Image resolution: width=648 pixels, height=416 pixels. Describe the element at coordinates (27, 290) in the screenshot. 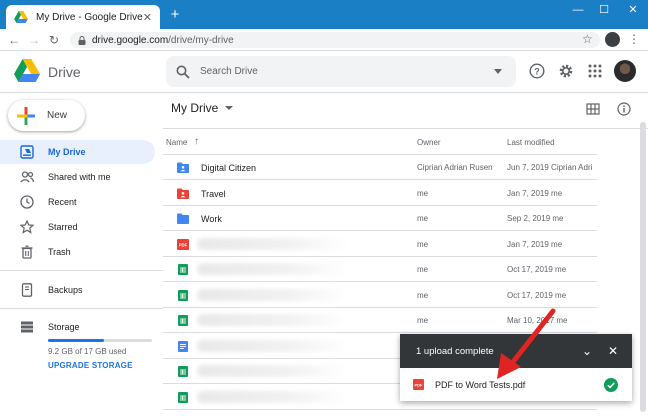

I see `backup-device-icon` at that location.